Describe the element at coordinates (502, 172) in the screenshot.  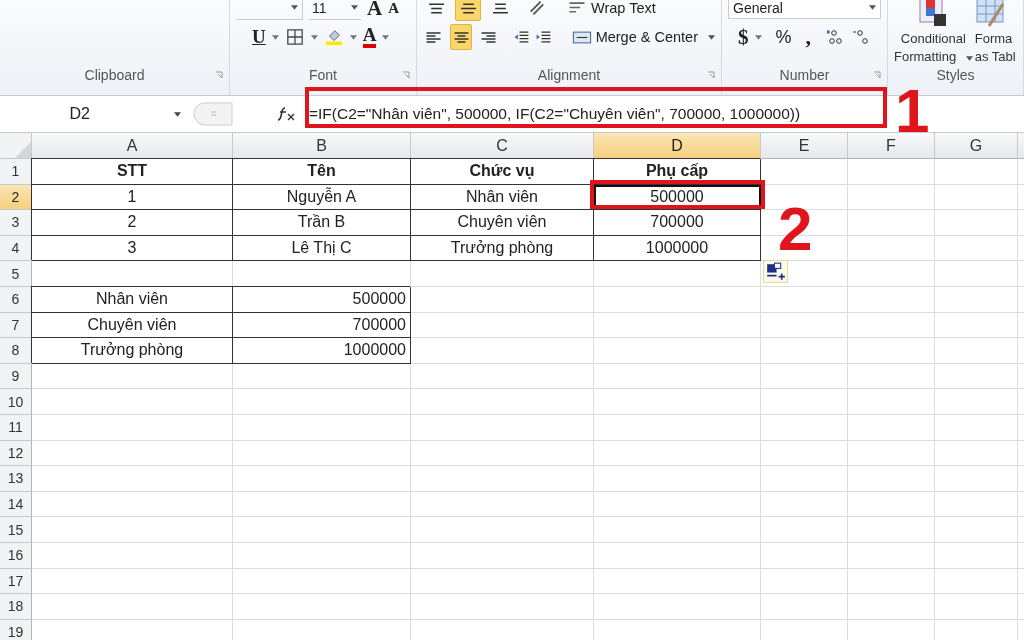
I see `table-cell: Chức vụ` at that location.